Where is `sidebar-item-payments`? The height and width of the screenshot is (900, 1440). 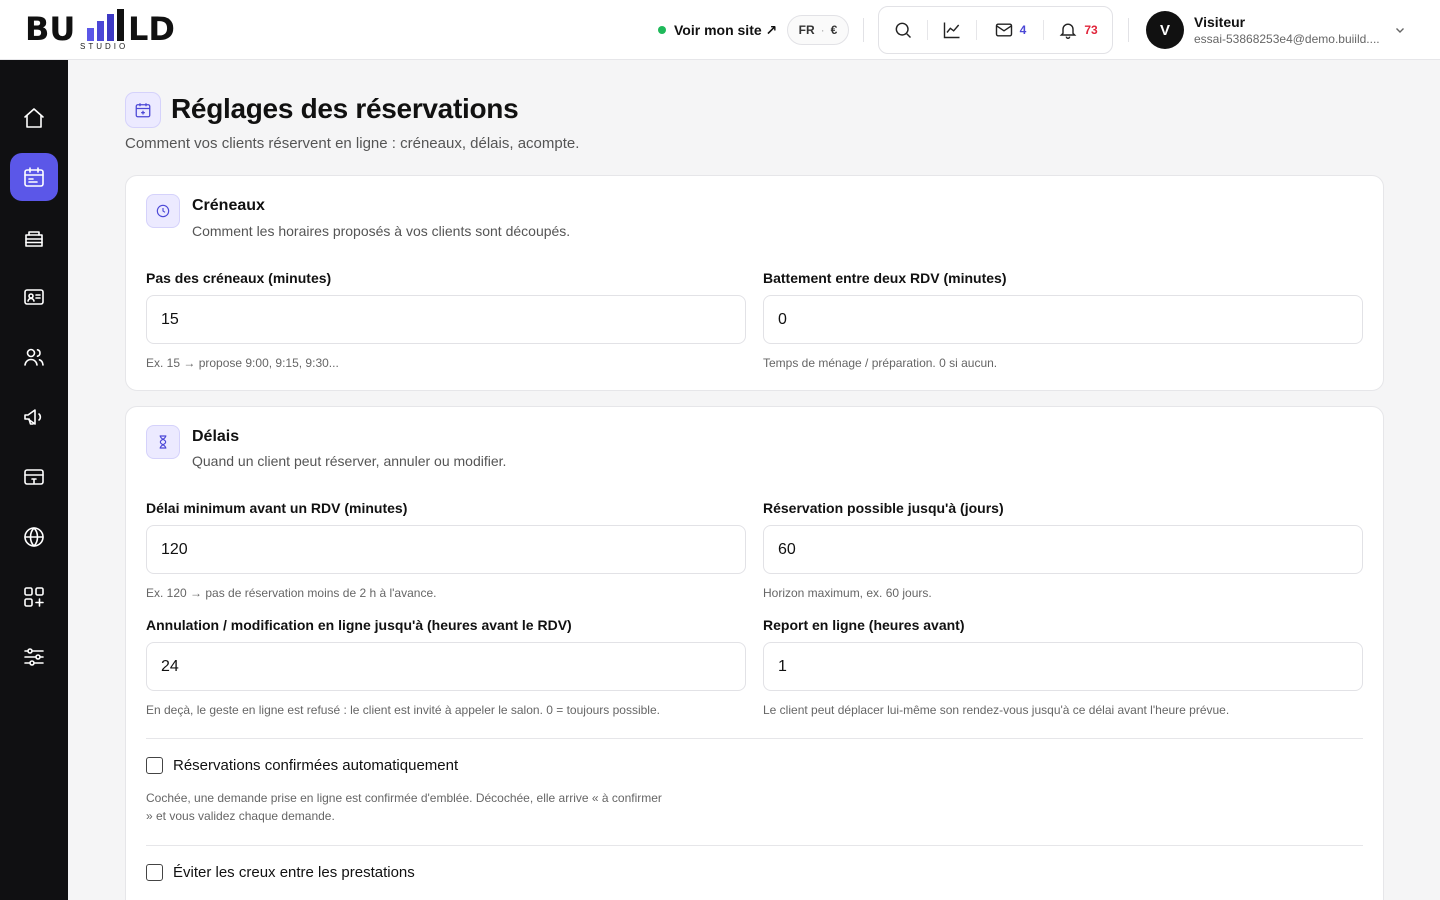 sidebar-item-payments is located at coordinates (34, 477).